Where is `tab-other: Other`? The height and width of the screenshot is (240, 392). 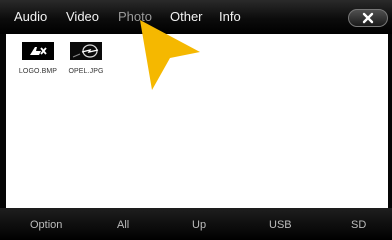 tab-other: Other is located at coordinates (186, 16).